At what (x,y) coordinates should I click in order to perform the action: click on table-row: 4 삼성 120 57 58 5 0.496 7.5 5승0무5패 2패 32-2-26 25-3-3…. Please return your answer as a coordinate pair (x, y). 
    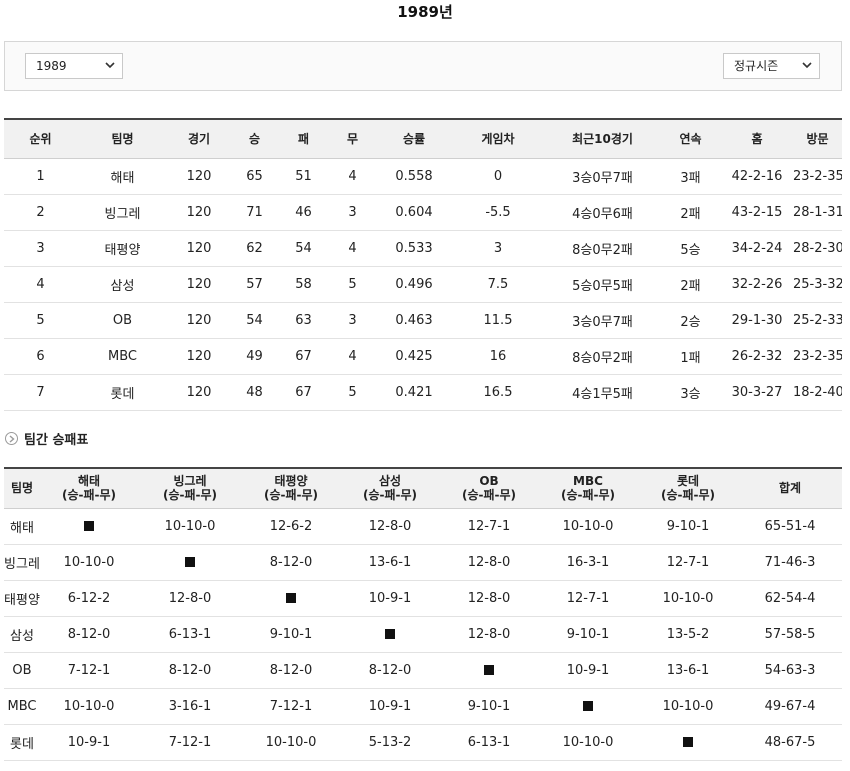
    Looking at the image, I should click on (423, 284).